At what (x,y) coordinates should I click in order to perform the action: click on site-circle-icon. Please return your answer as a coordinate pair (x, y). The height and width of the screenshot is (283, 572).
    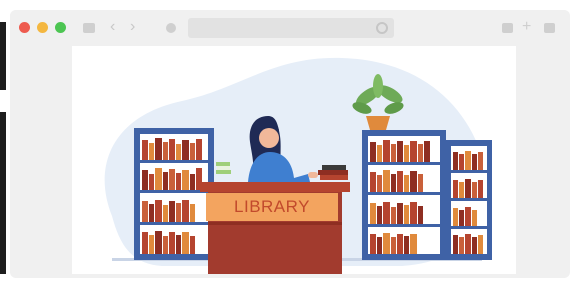
    Looking at the image, I should click on (171, 28).